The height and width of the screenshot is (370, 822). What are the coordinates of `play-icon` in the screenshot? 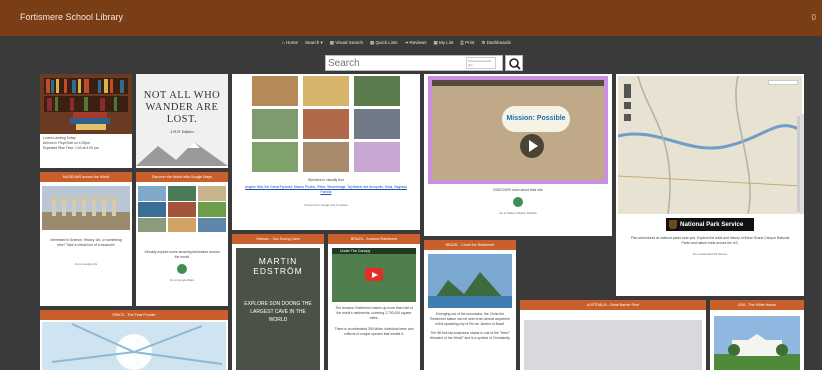 It's located at (374, 274).